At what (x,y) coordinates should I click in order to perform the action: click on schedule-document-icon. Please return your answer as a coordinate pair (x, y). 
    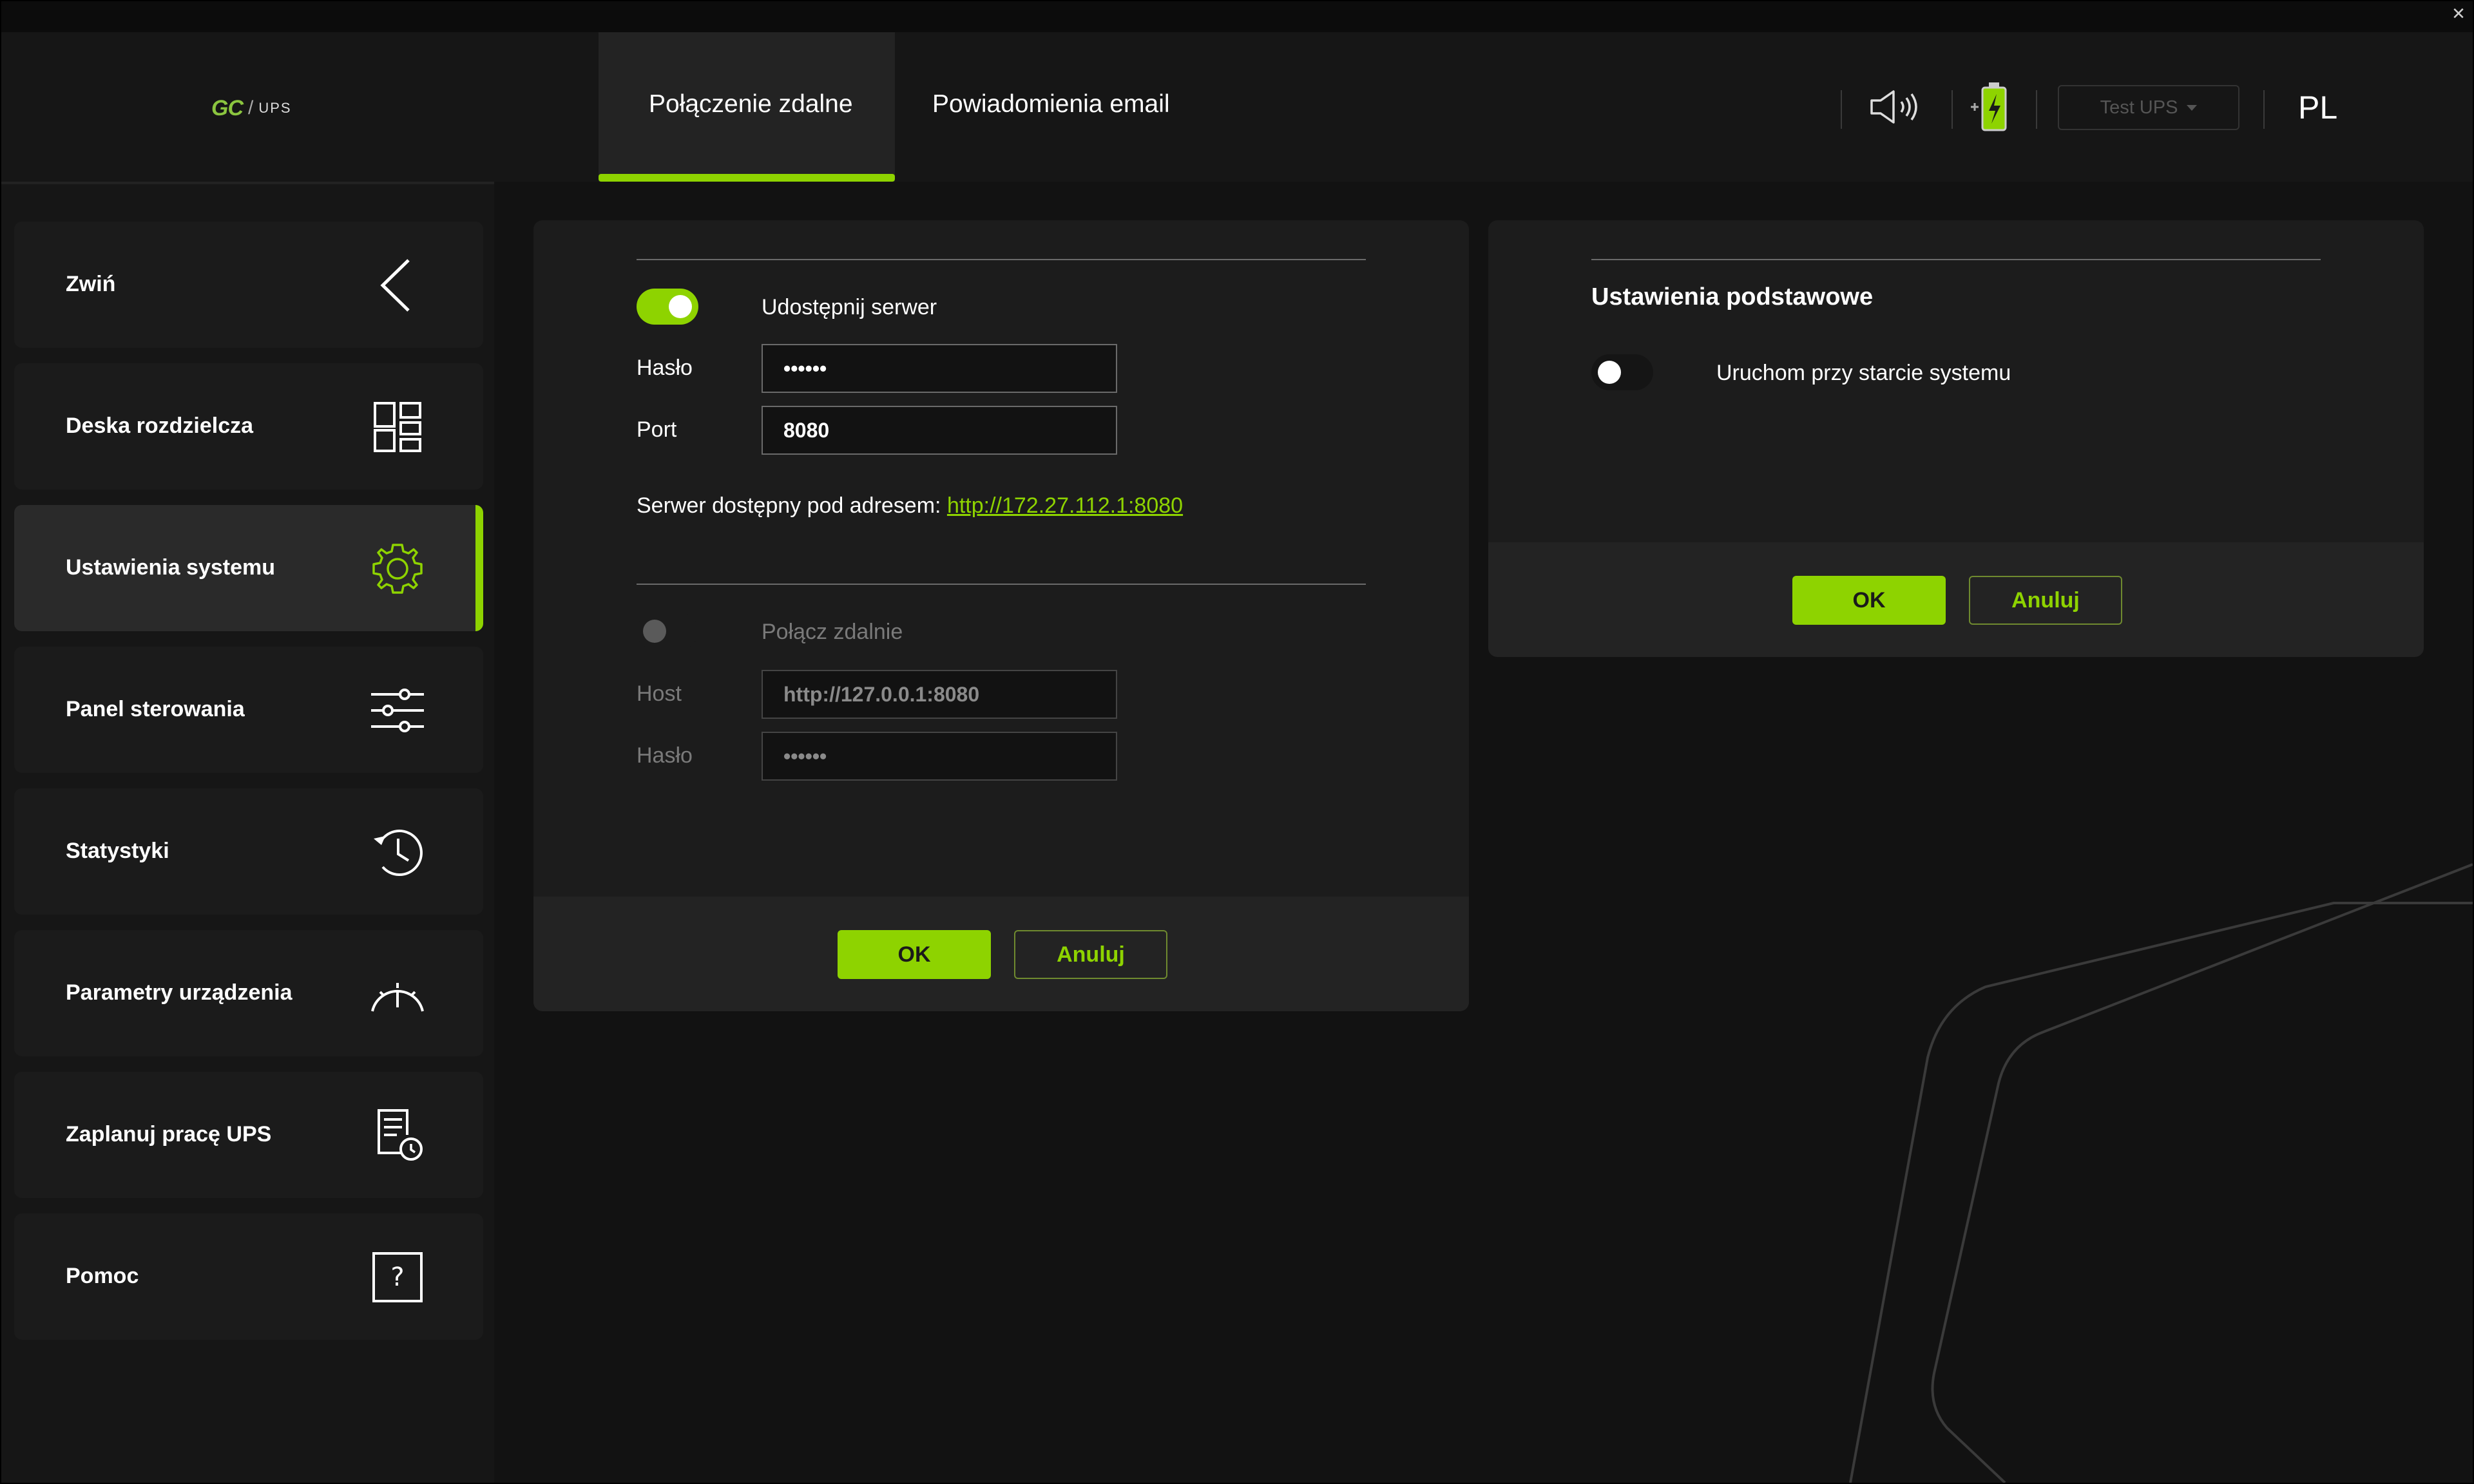
    Looking at the image, I should click on (400, 1135).